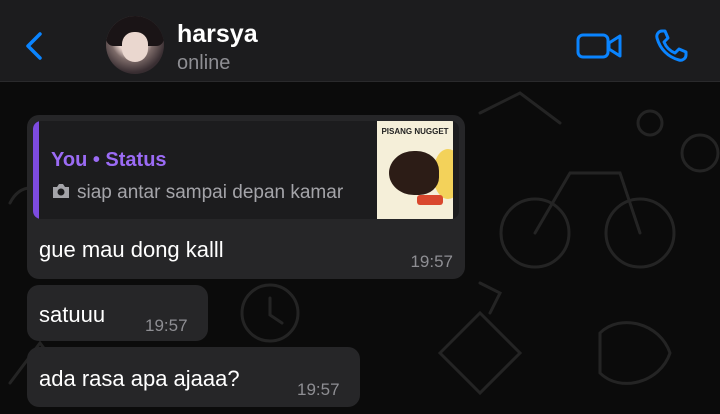 This screenshot has width=720, height=414. Describe the element at coordinates (131, 249) in the screenshot. I see `message-text: gue mau dong kalll` at that location.